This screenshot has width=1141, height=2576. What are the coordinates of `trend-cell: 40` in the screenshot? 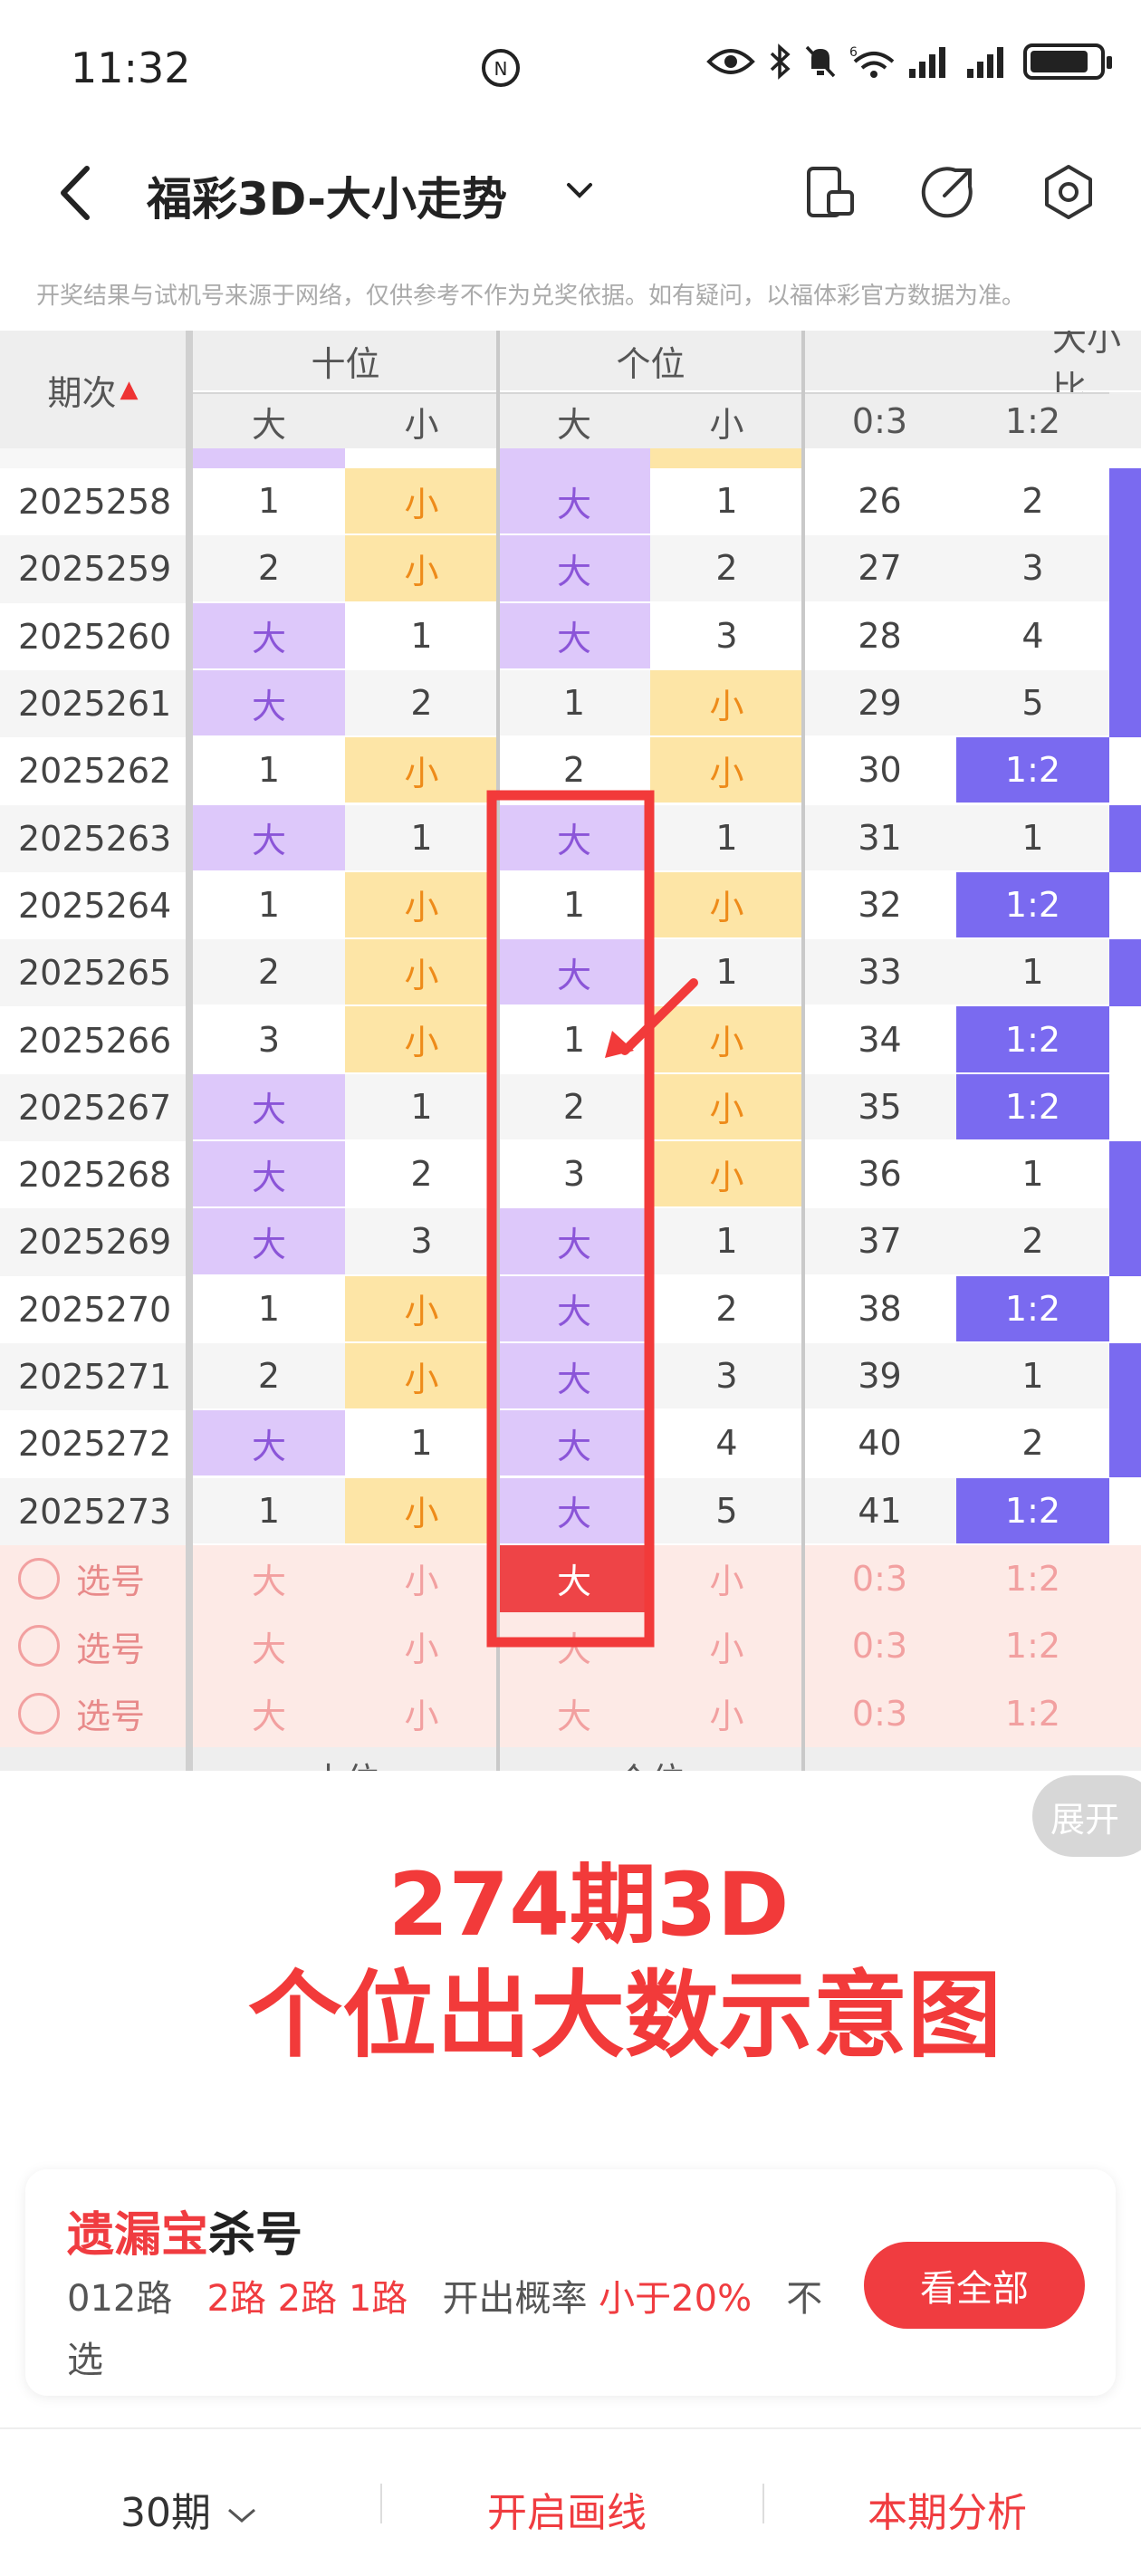 It's located at (880, 1444).